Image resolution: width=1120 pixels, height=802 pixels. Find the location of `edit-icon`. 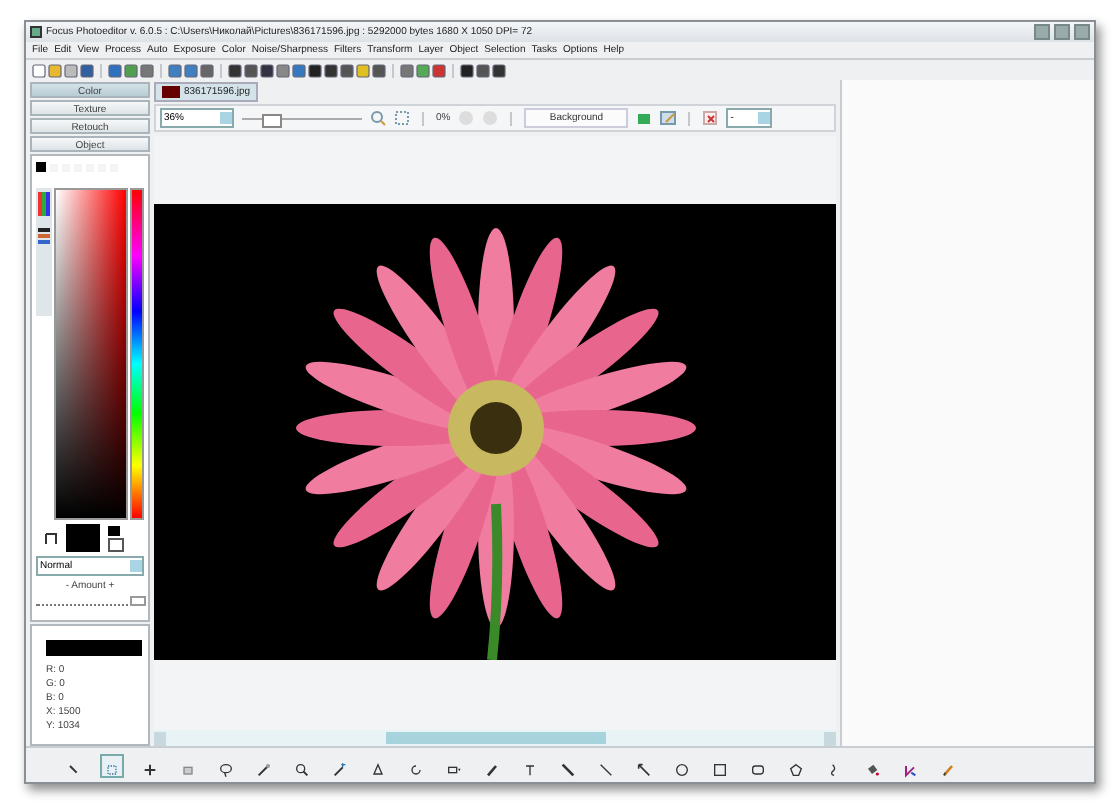

edit-icon is located at coordinates (668, 118).